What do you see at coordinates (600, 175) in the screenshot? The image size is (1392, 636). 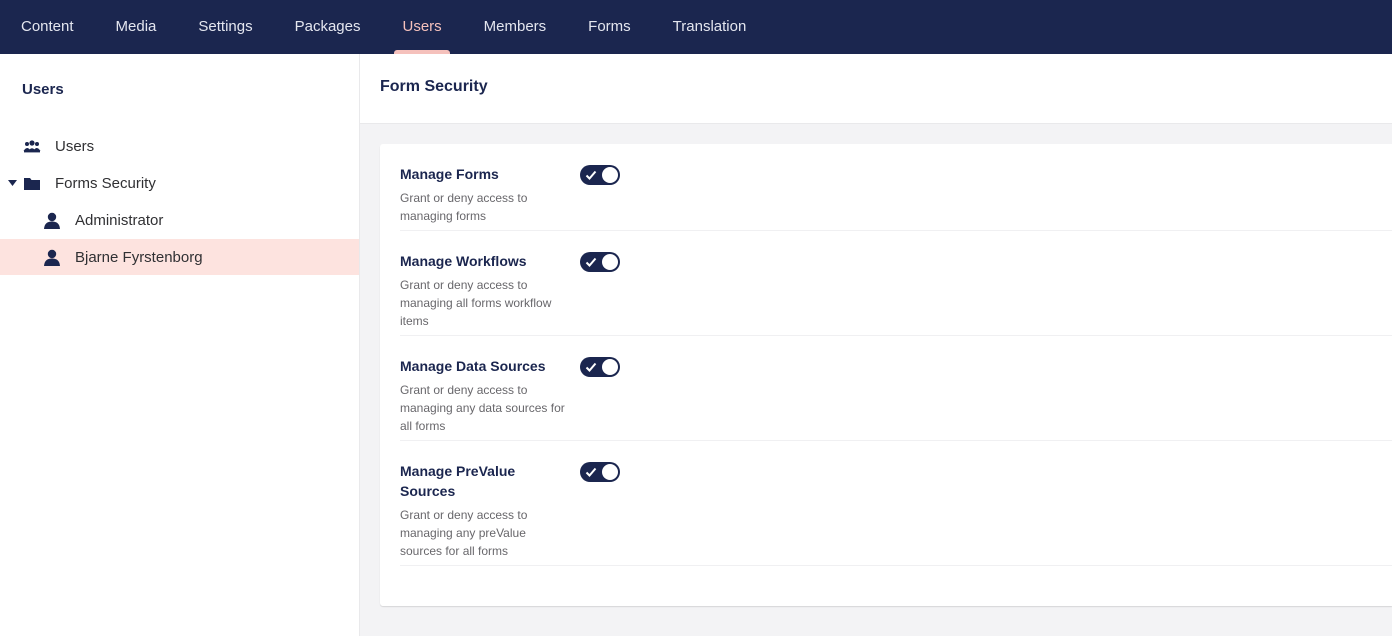 I see `manage-forms-toggle` at bounding box center [600, 175].